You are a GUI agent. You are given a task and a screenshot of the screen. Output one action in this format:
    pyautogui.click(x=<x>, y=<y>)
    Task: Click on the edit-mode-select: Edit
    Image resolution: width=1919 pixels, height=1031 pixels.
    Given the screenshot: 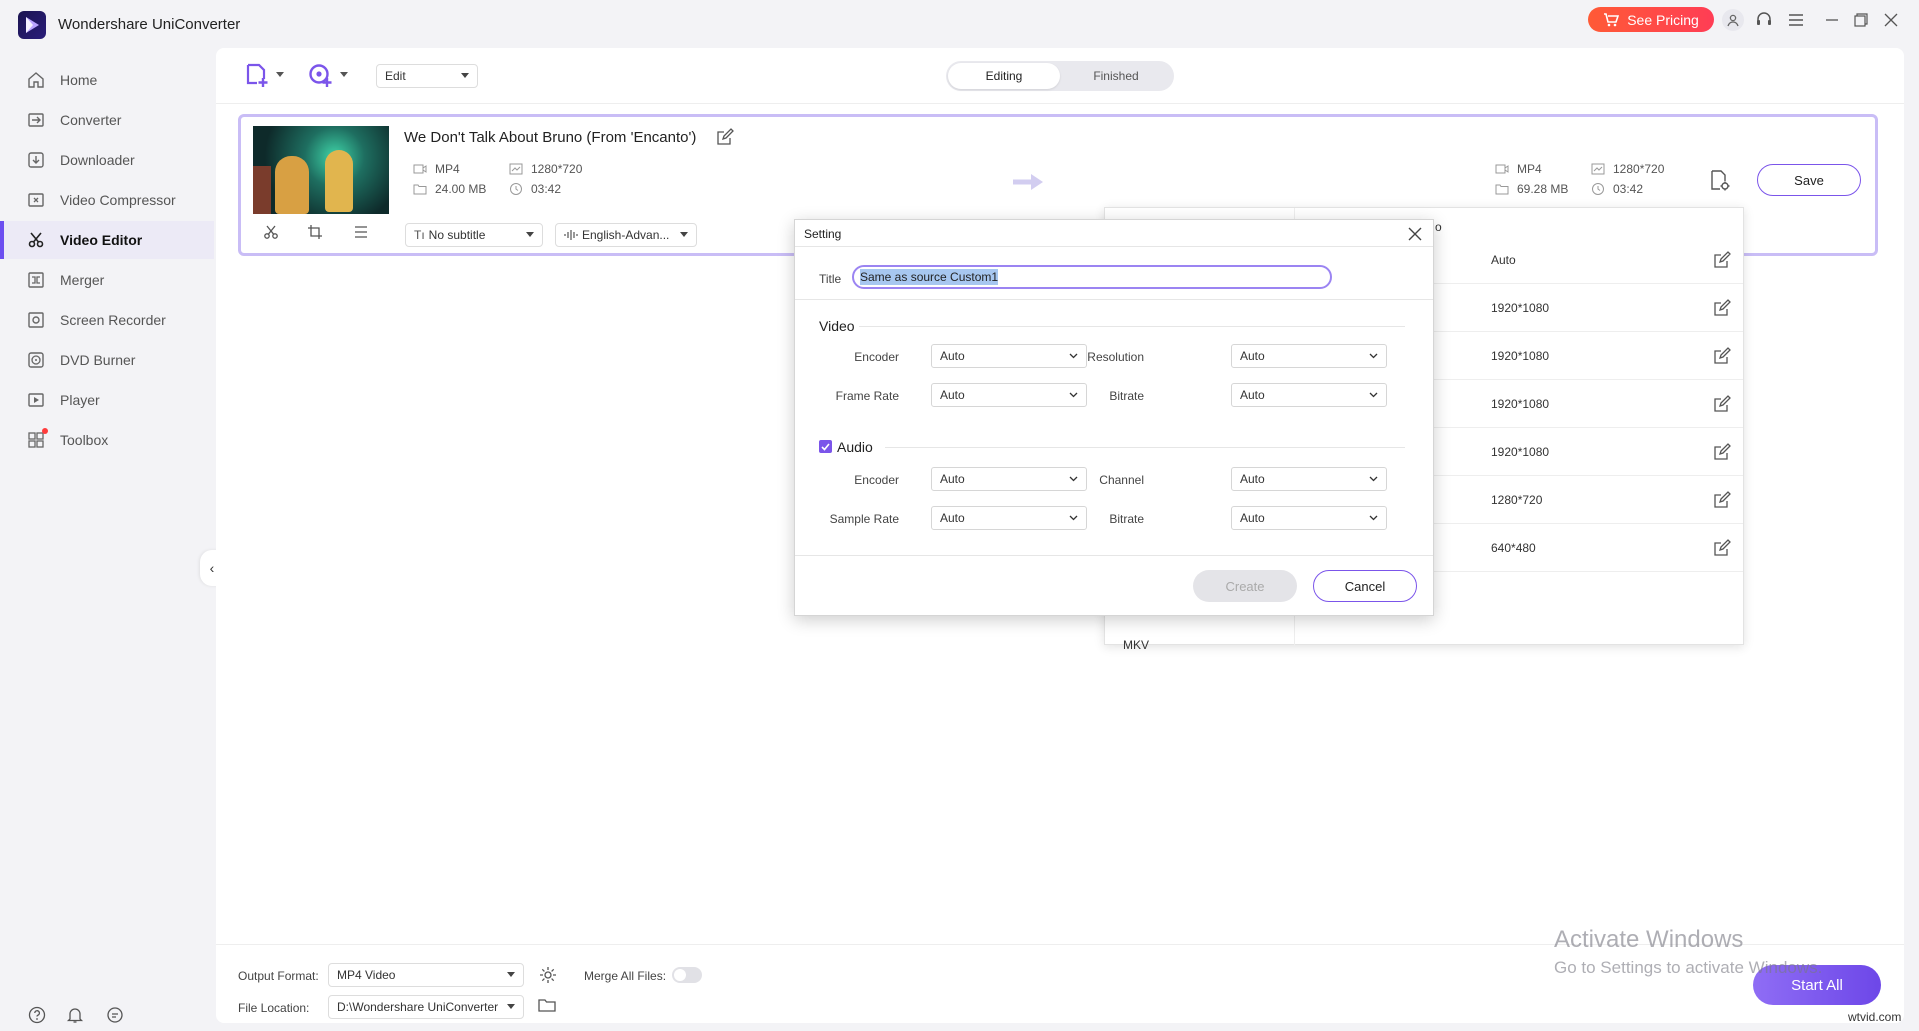 What is the action you would take?
    pyautogui.click(x=427, y=76)
    